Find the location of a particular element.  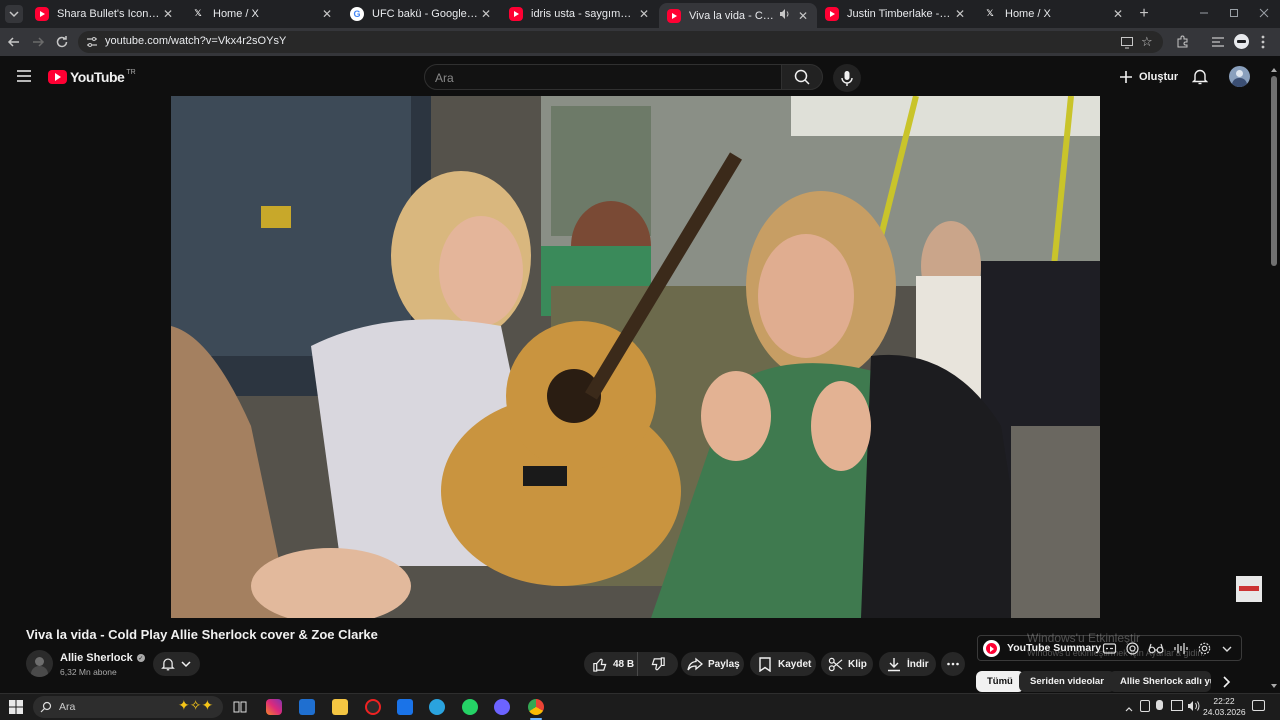

back-button is located at coordinates (14, 42).